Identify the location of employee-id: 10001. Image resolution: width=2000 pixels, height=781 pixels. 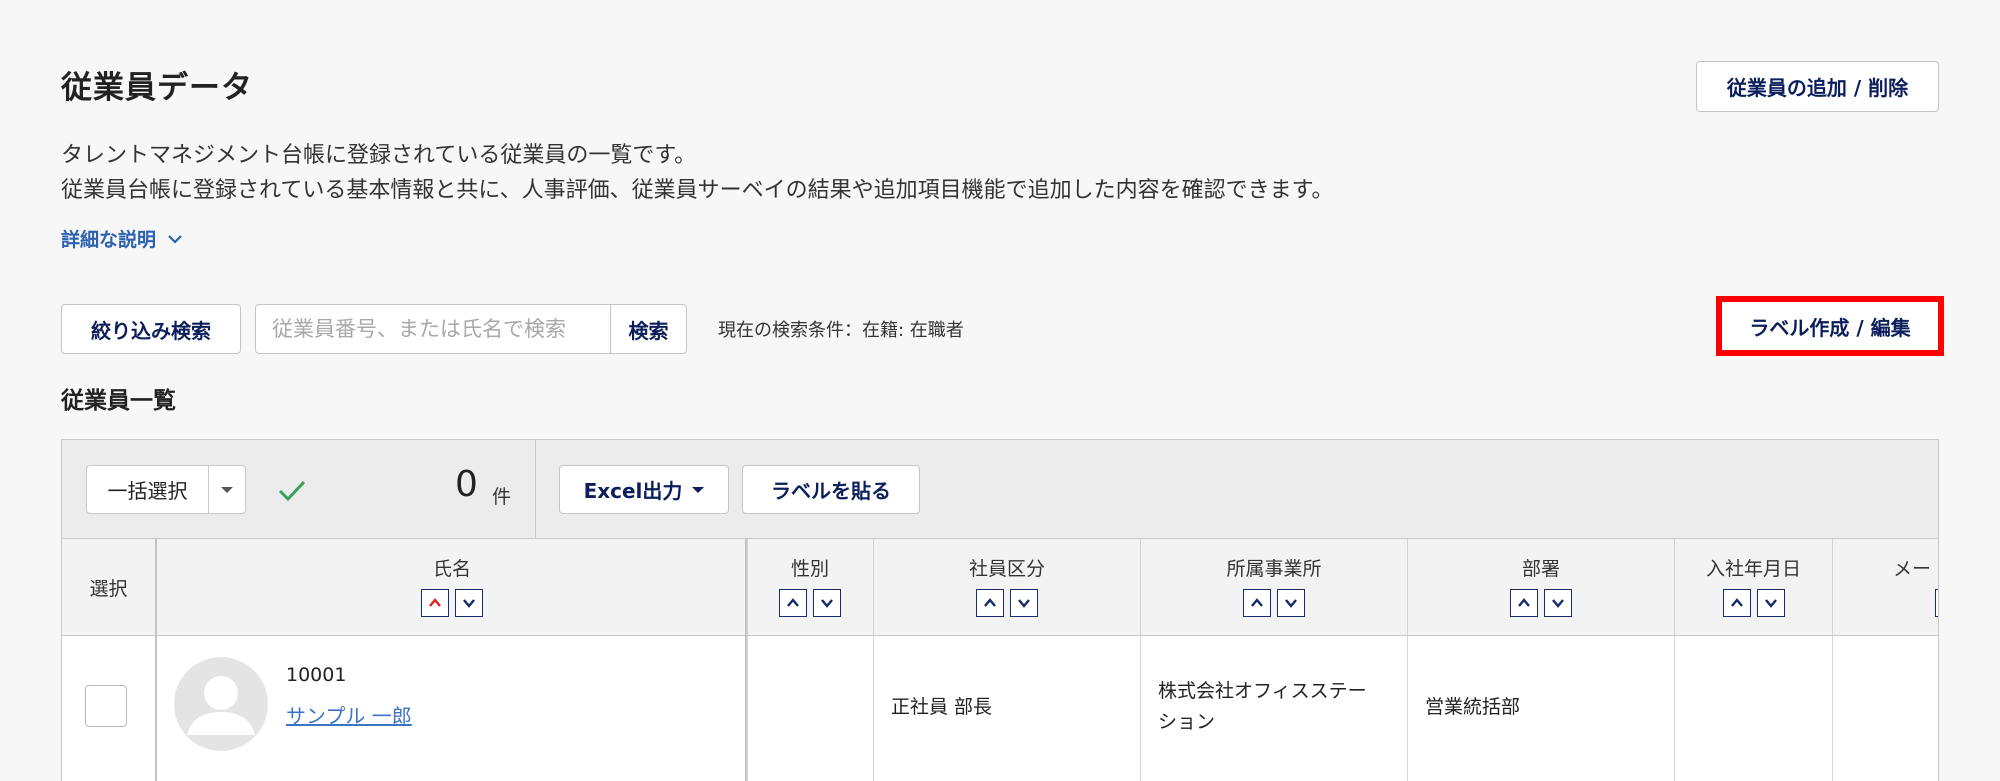
(316, 675).